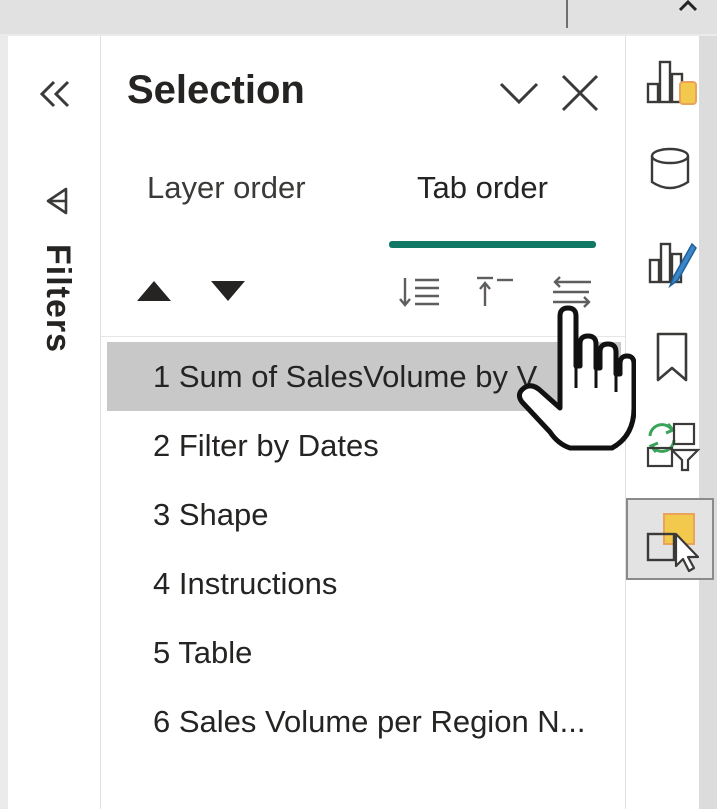  I want to click on divider, so click(567, 14).